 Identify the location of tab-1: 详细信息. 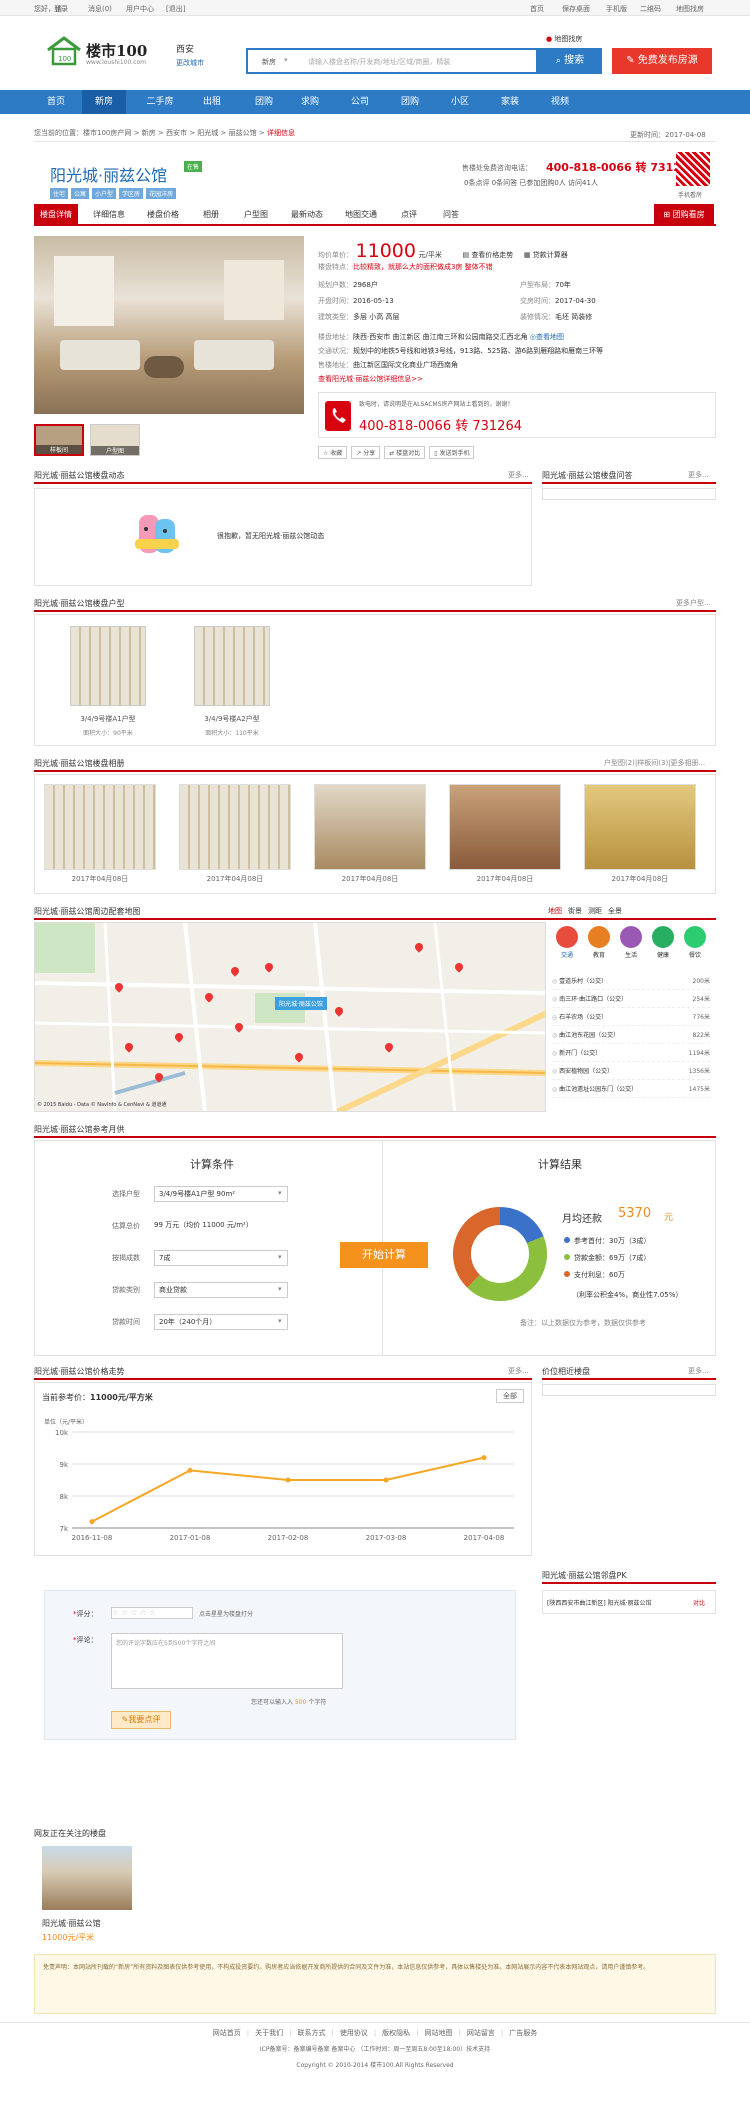
(109, 215).